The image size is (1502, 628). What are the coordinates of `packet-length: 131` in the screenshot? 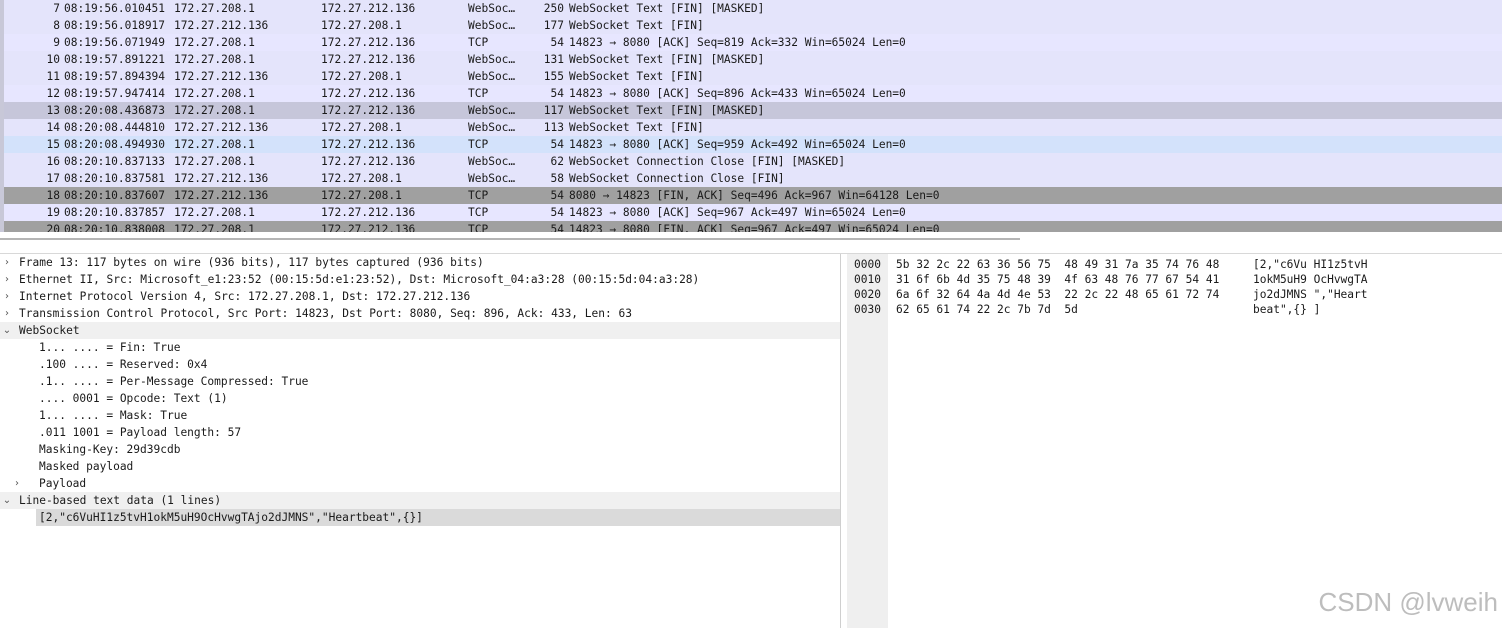 It's located at (553, 59).